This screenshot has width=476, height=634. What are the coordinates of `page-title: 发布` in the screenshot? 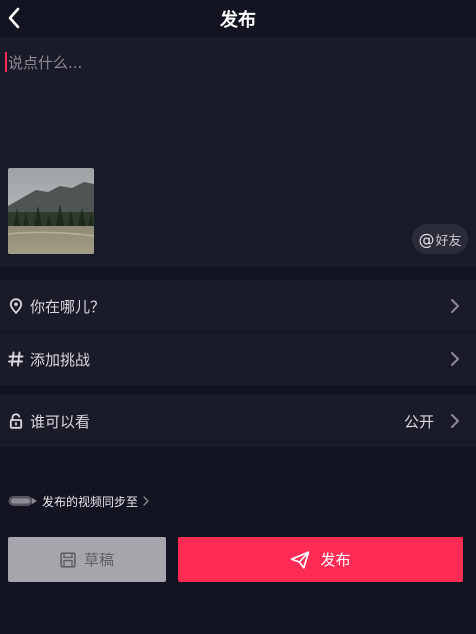 It's located at (238, 20).